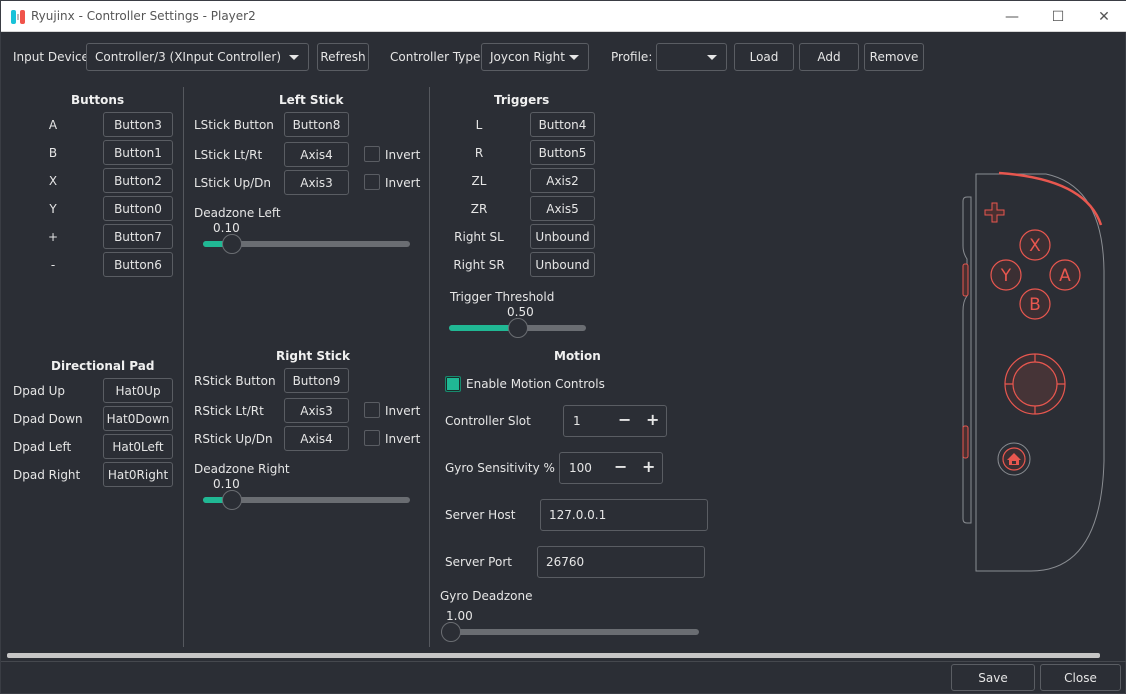 This screenshot has height=694, width=1126. I want to click on slider-track, so click(570, 632).